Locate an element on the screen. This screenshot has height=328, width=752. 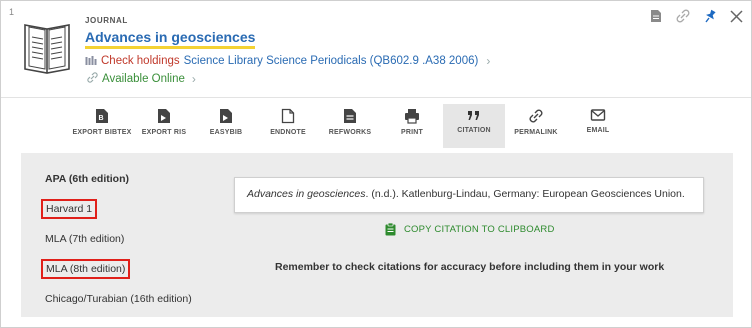
available-online-label: Available Online is located at coordinates (143, 79).